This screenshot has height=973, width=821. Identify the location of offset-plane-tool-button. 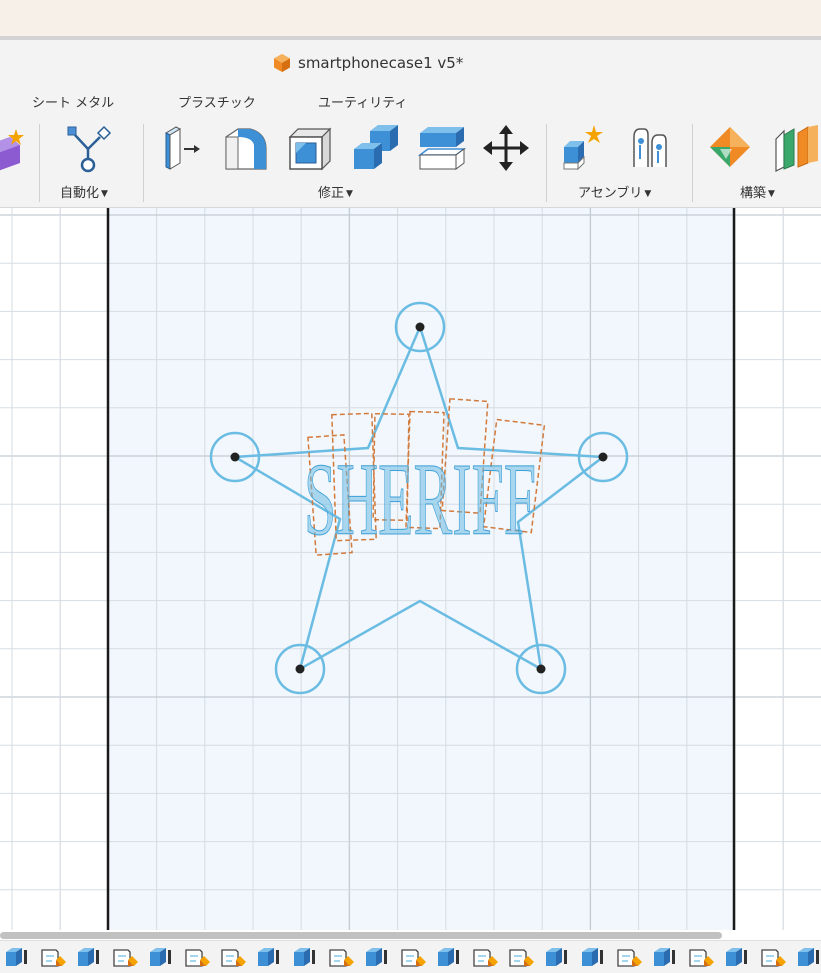
(730, 148).